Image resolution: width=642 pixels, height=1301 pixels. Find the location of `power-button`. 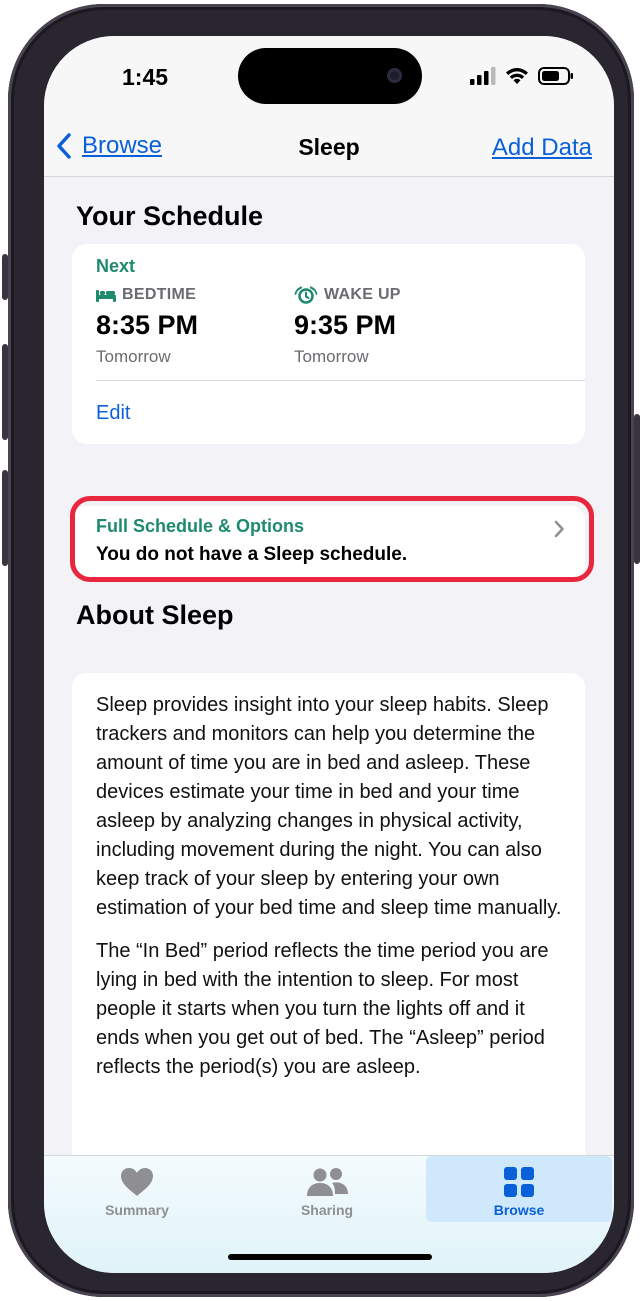

power-button is located at coordinates (637, 489).